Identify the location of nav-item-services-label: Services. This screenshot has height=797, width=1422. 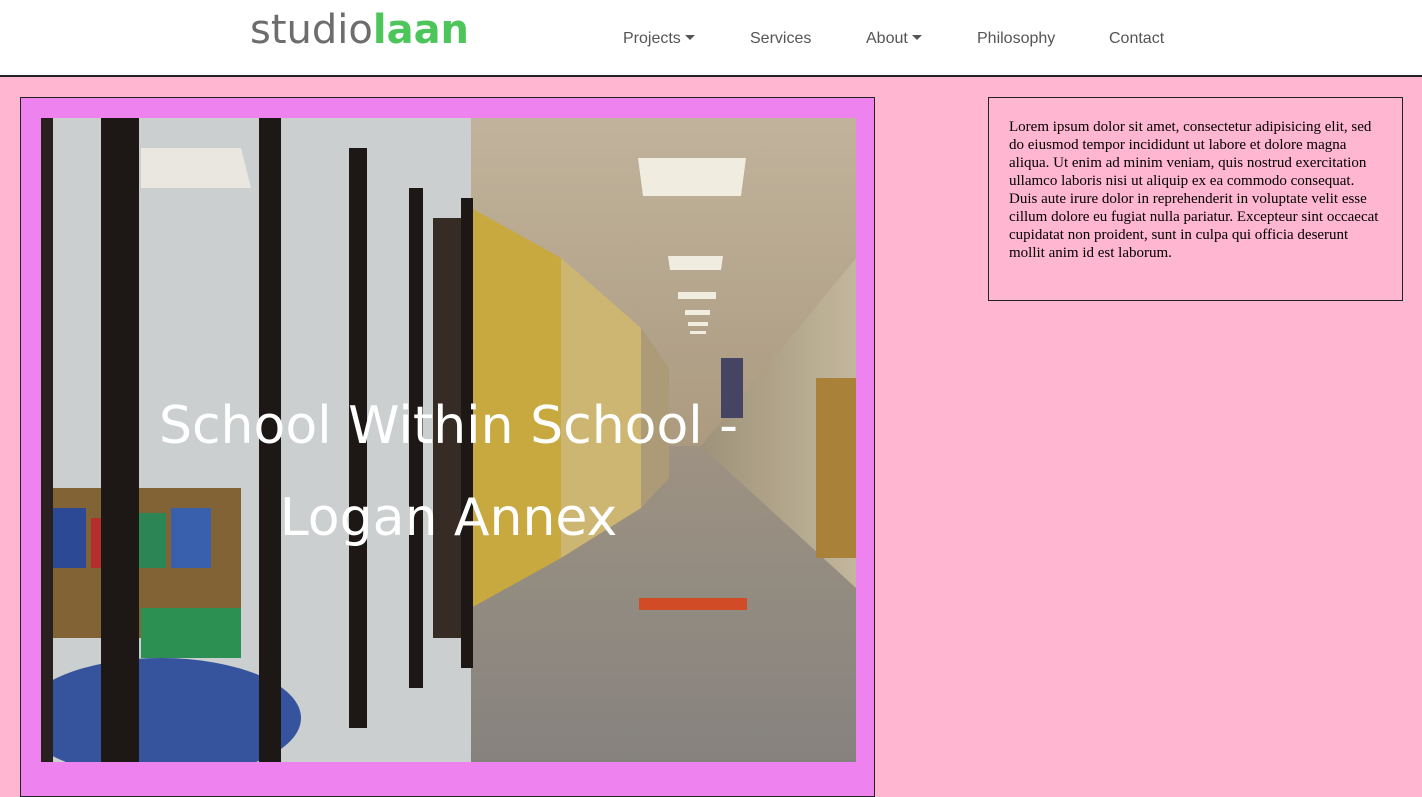
(781, 38).